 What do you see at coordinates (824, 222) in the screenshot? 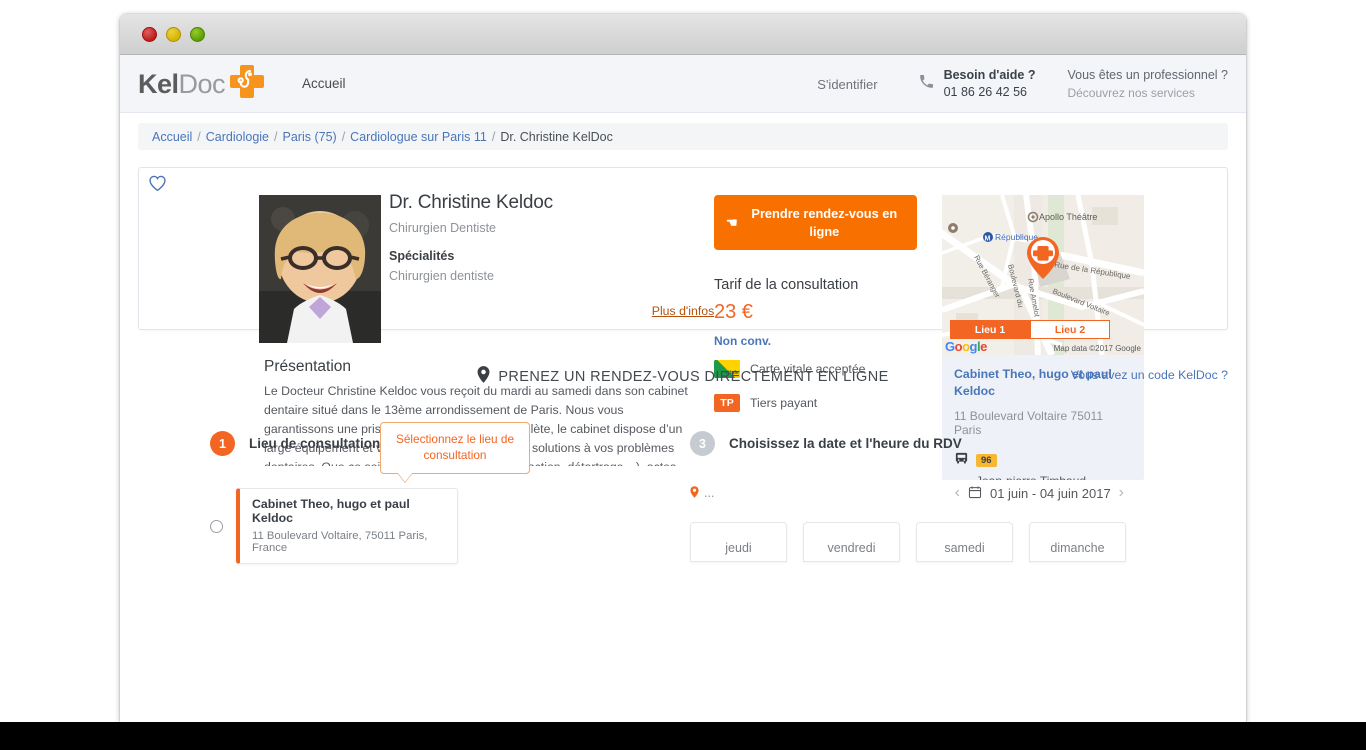
I see `prendre-rendez-vous-label: Prendre rendez-vous en ligne` at bounding box center [824, 222].